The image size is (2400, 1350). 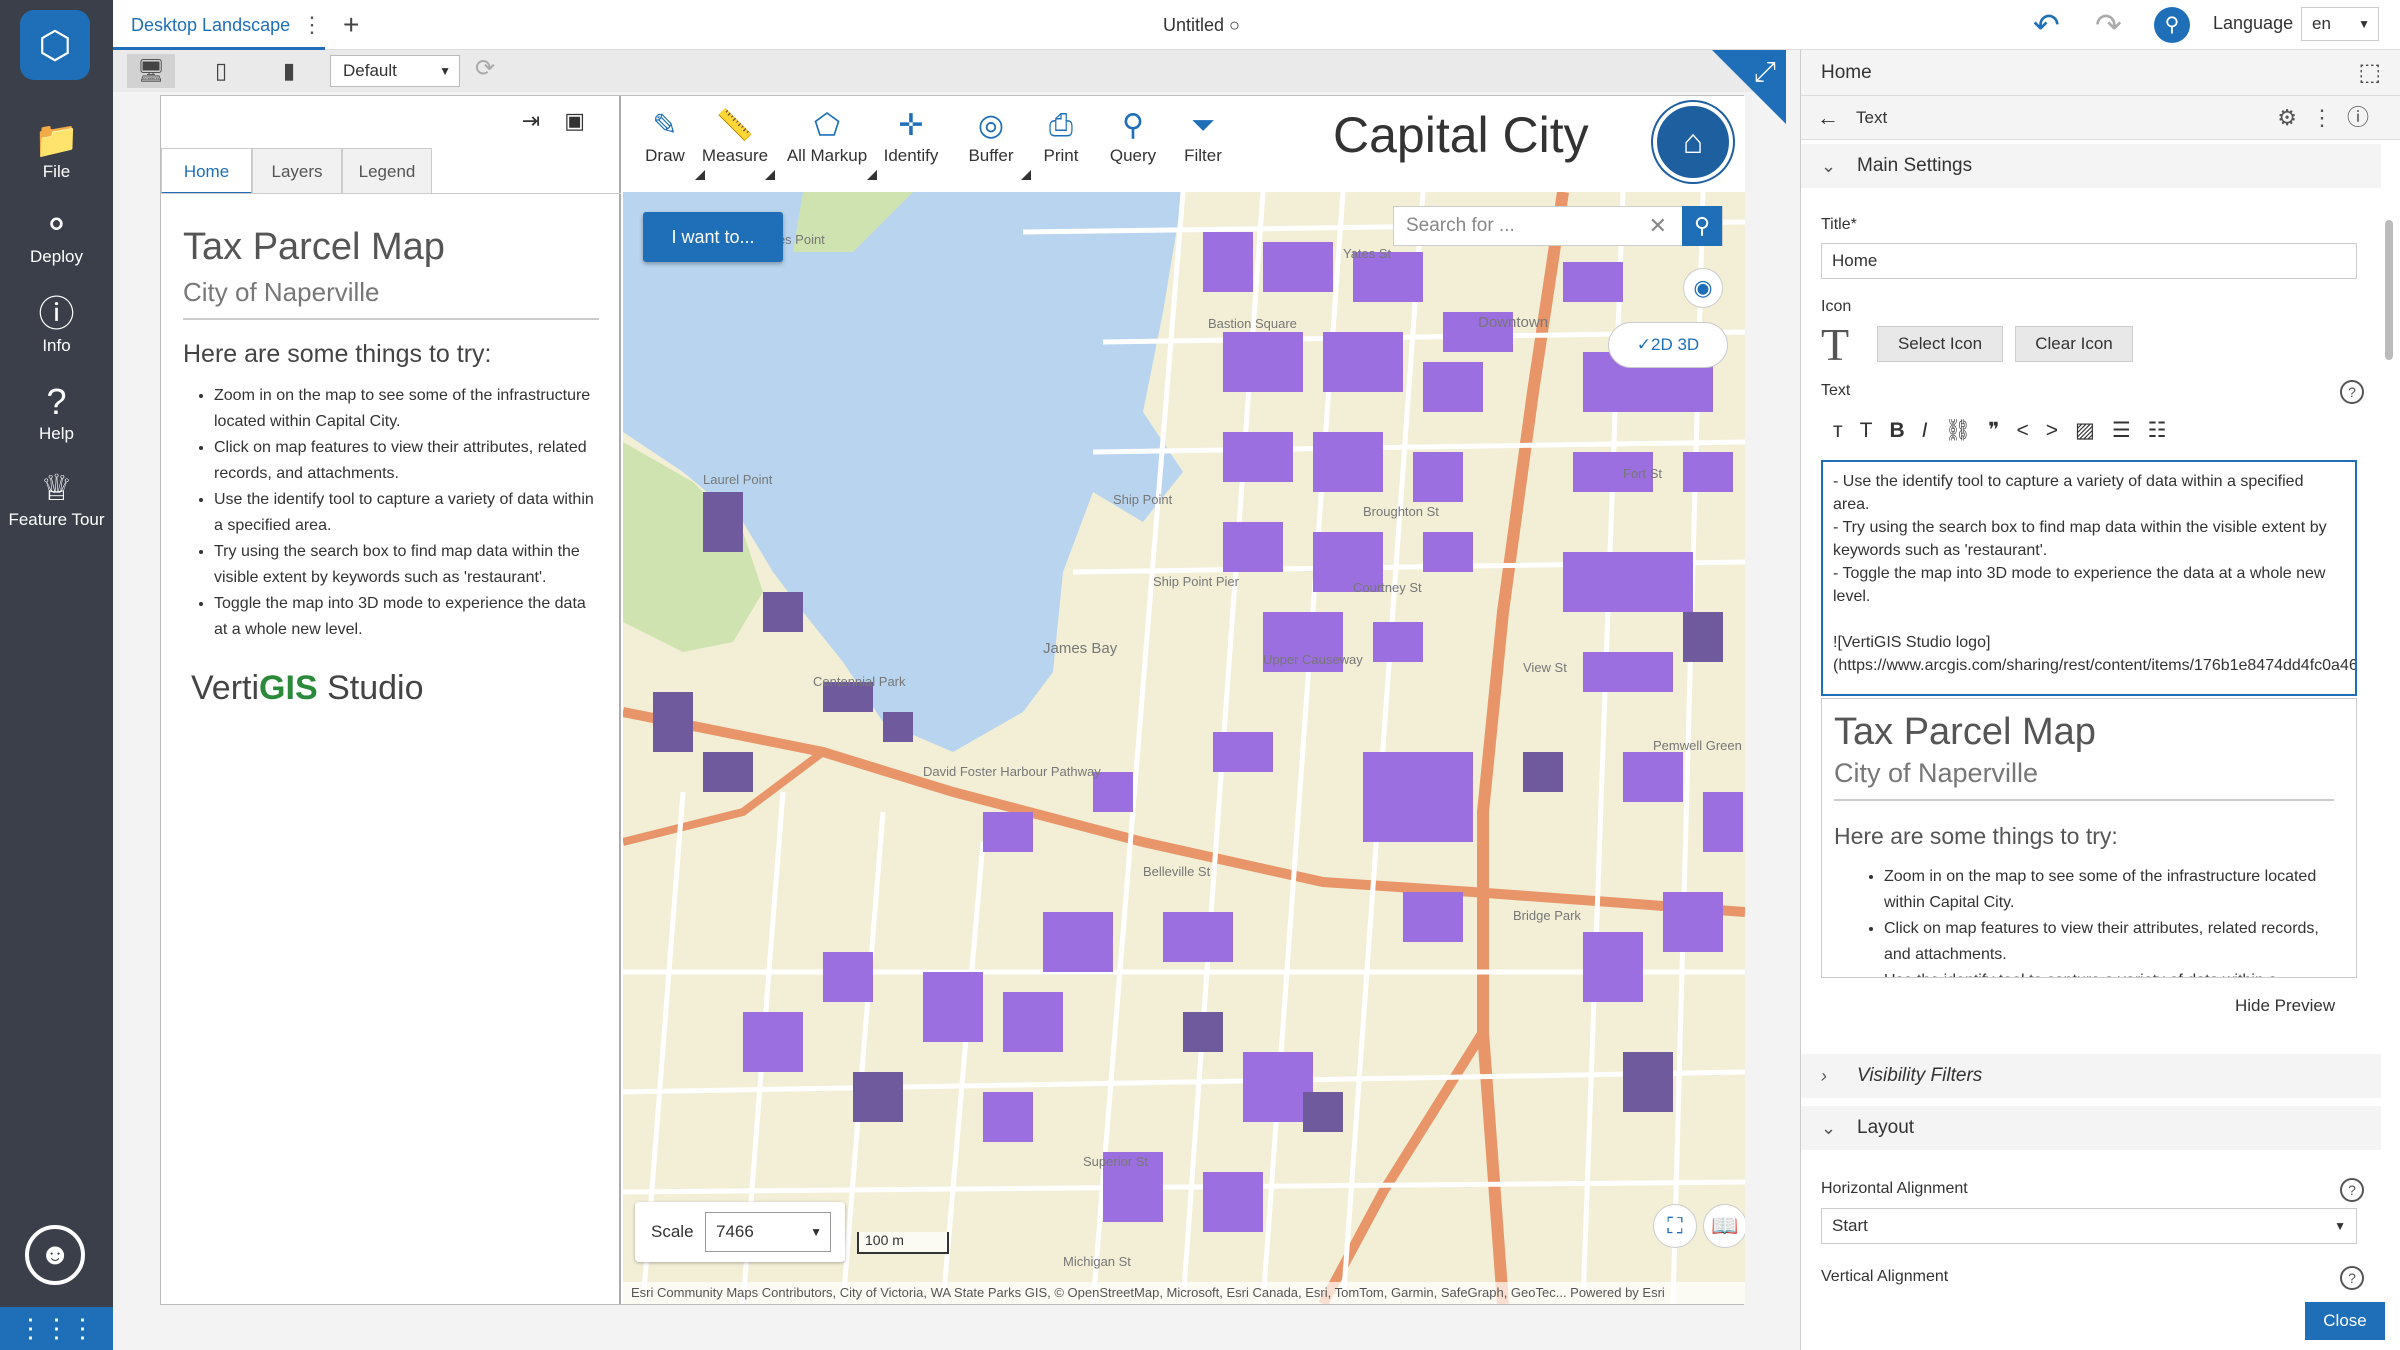 I want to click on phone-device-icon: ▮, so click(x=289, y=71).